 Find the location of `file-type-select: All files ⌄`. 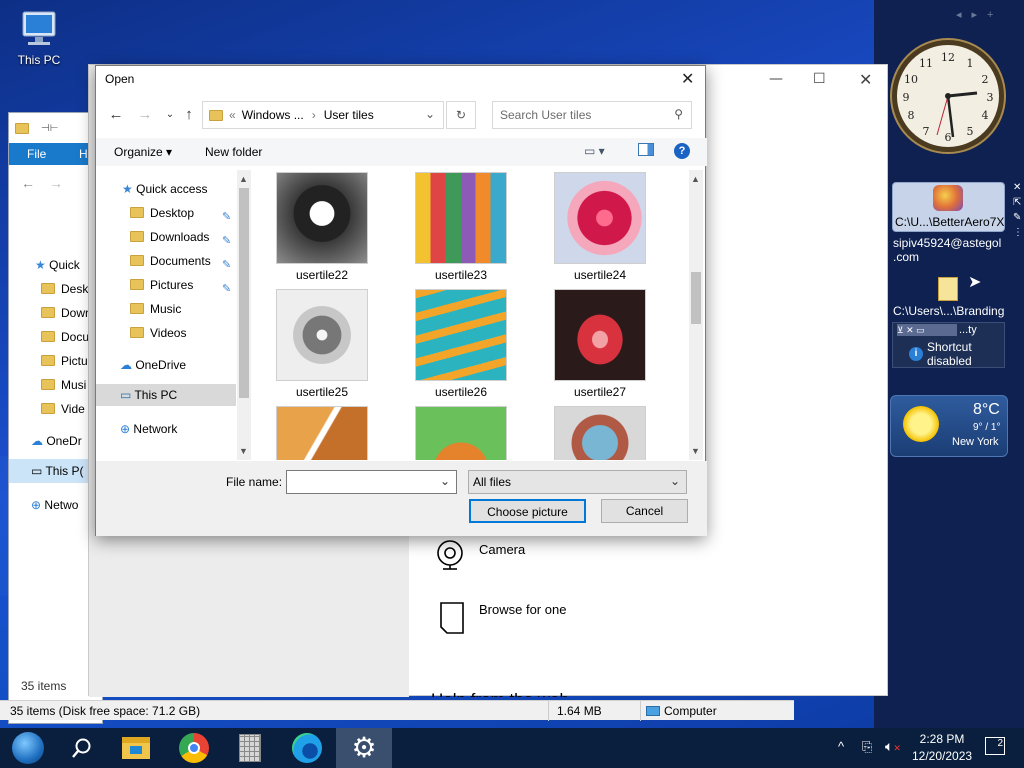

file-type-select: All files ⌄ is located at coordinates (577, 482).